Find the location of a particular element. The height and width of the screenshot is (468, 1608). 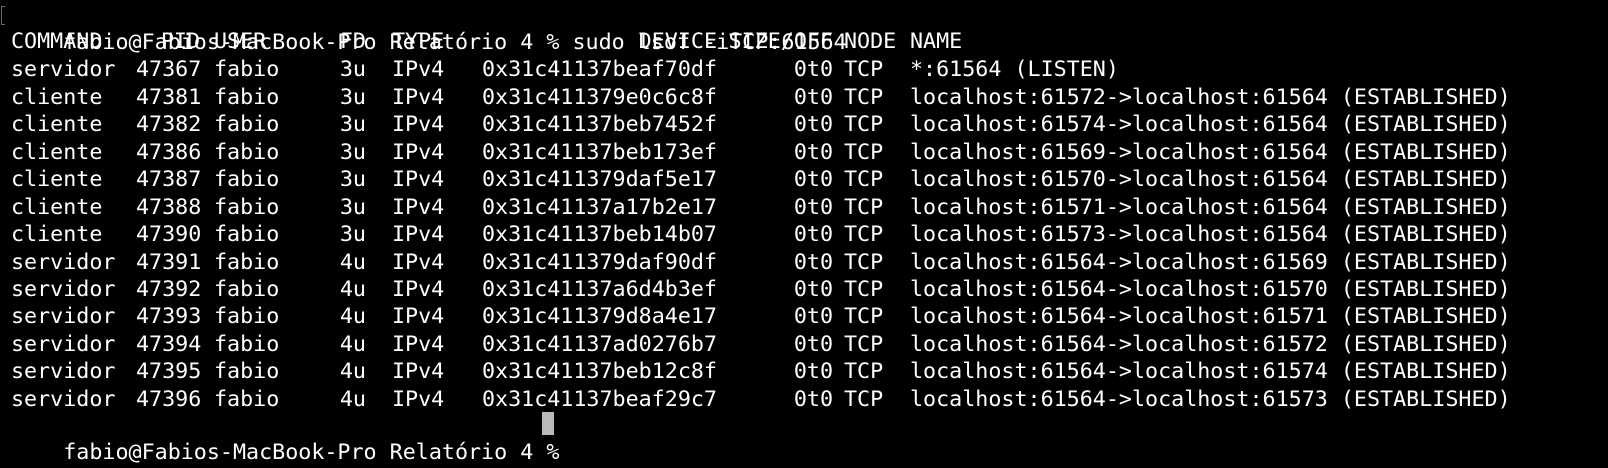

row-pid: 47381 is located at coordinates (169, 97).